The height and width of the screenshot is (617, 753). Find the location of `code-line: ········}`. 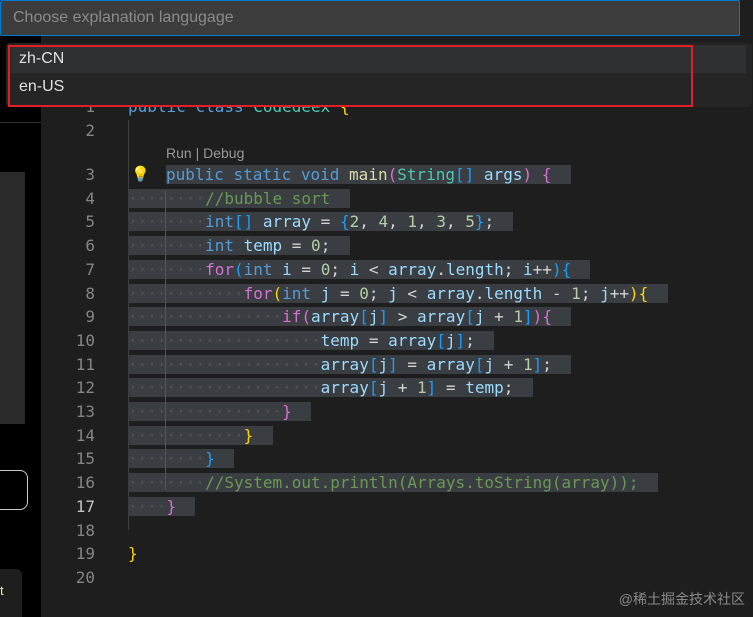

code-line: ········} is located at coordinates (181, 459).